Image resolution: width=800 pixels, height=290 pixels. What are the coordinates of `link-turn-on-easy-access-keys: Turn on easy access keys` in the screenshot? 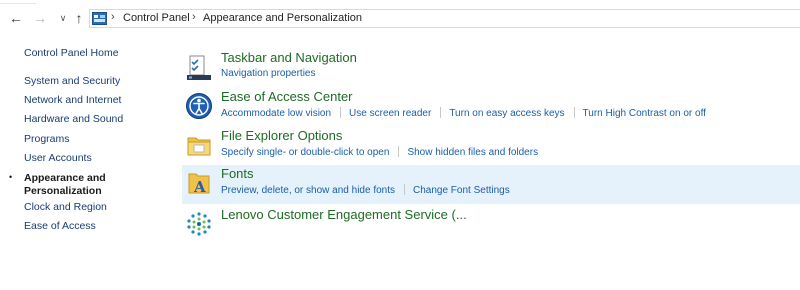 It's located at (506, 113).